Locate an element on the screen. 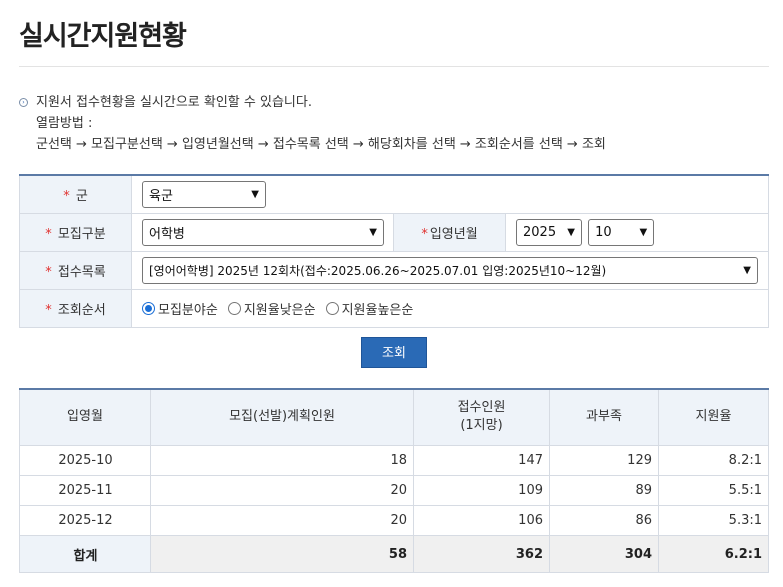 The width and height of the screenshot is (783, 587). notice-method-label: 열람방법 : is located at coordinates (64, 123).